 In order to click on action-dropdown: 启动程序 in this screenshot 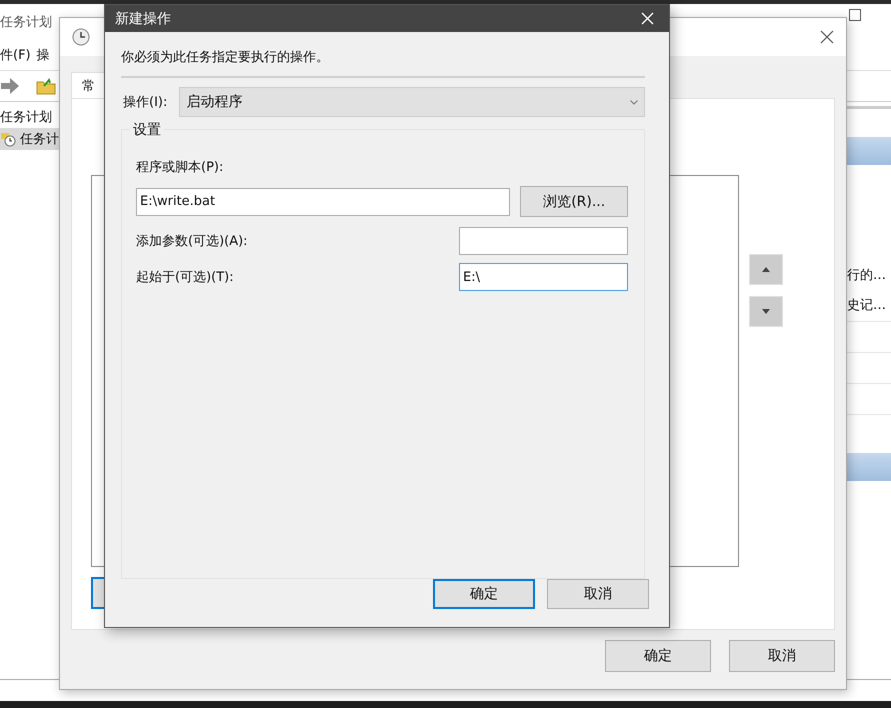, I will do `click(412, 102)`.